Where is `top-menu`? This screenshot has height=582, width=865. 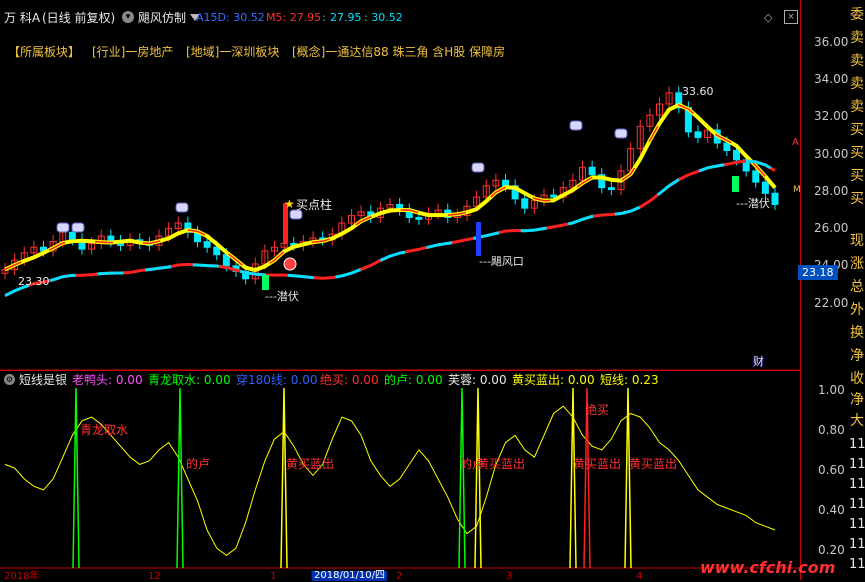
top-menu is located at coordinates (432, 3).